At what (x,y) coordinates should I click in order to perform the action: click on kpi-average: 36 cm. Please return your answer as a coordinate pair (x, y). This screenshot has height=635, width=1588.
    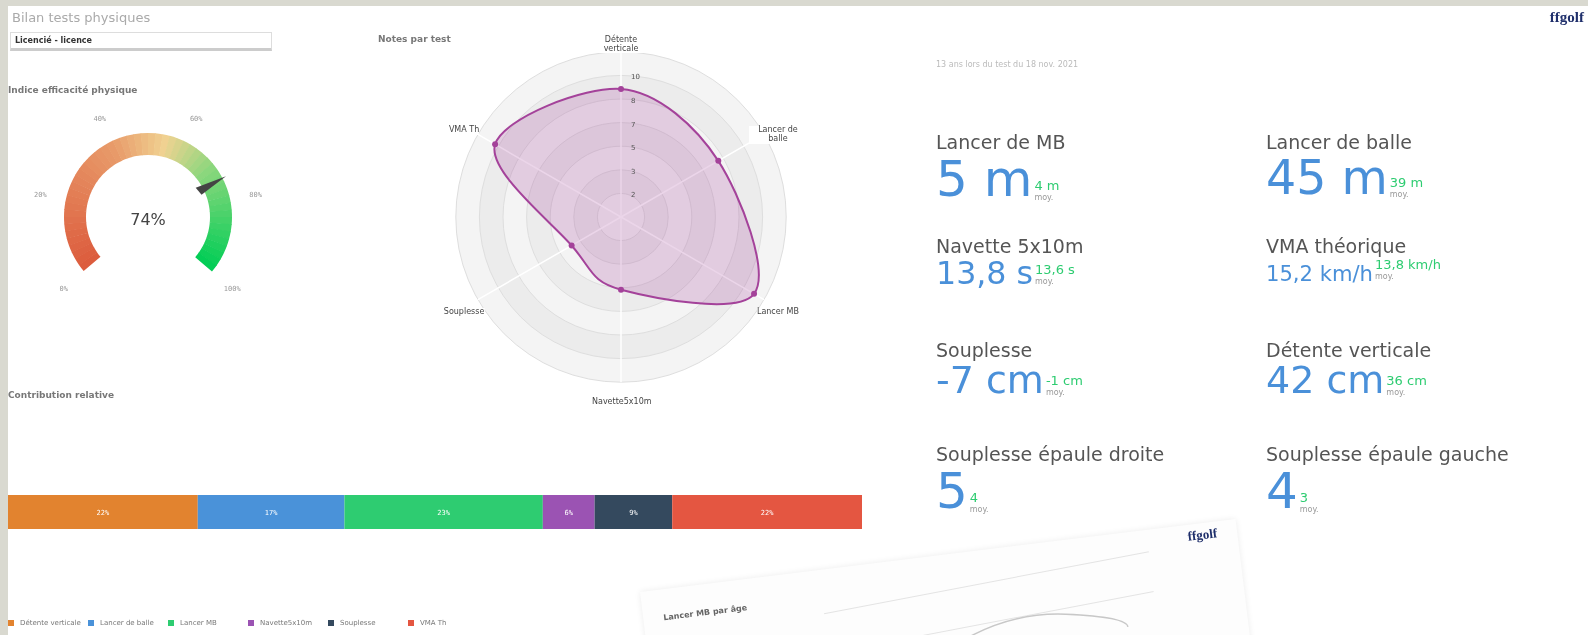
    Looking at the image, I should click on (1406, 380).